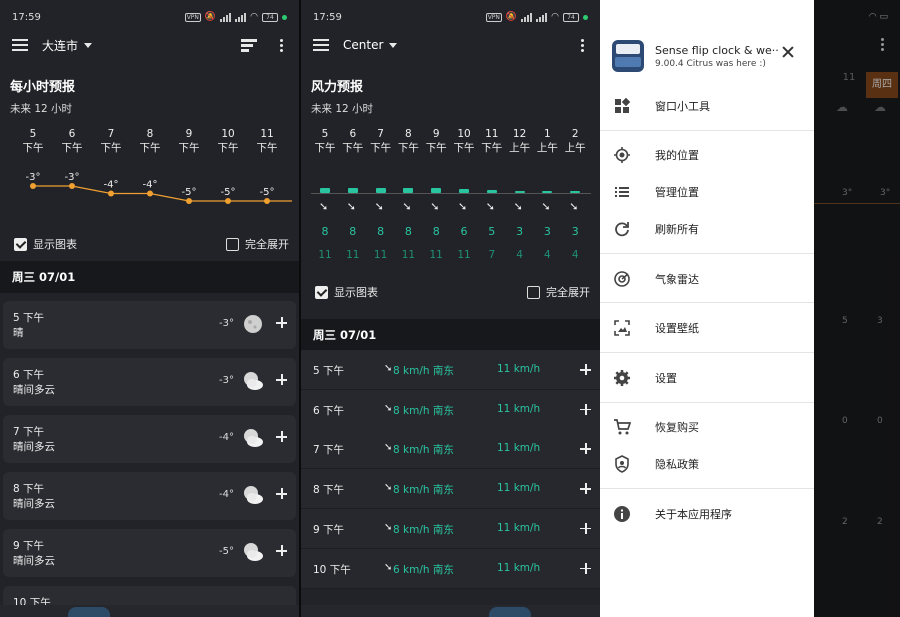 The width and height of the screenshot is (900, 617). I want to click on settings-icon, so click(622, 378).